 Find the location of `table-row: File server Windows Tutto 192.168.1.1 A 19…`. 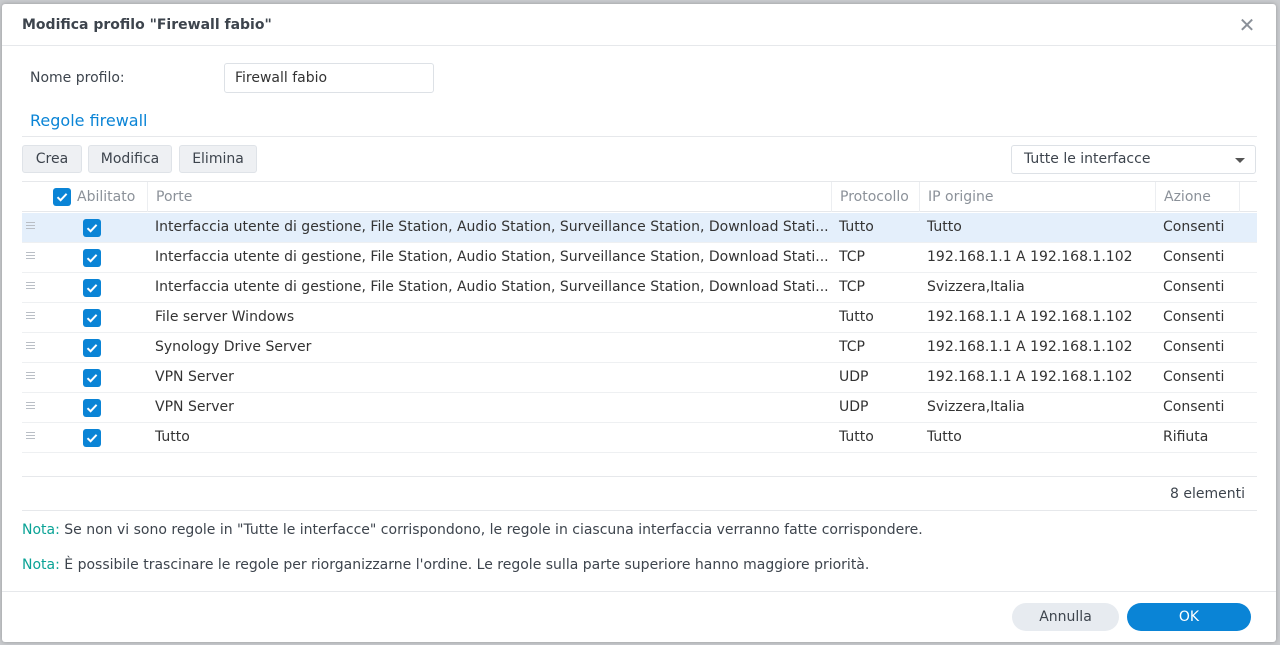

table-row: File server Windows Tutto 192.168.1.1 A 19… is located at coordinates (639, 318).